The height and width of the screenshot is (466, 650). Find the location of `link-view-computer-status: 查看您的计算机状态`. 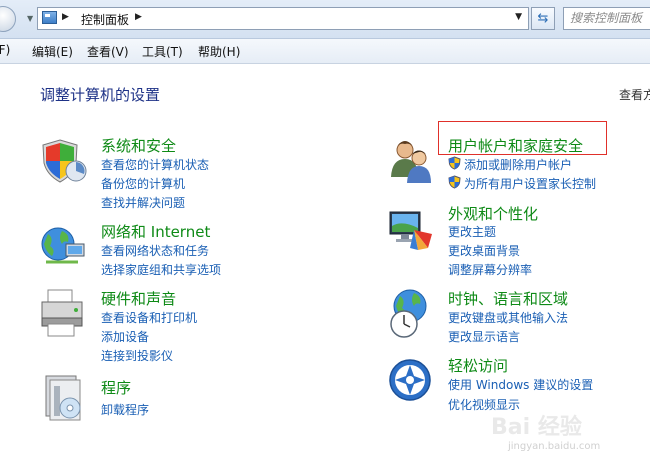

link-view-computer-status: 查看您的计算机状态 is located at coordinates (155, 164).